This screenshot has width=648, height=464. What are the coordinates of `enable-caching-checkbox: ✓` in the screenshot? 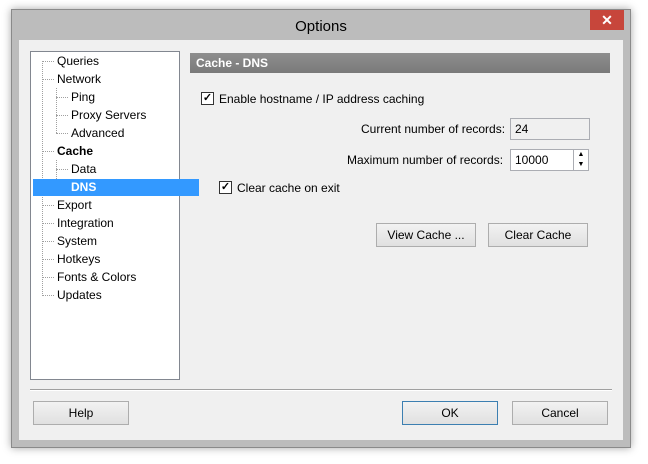 It's located at (207, 98).